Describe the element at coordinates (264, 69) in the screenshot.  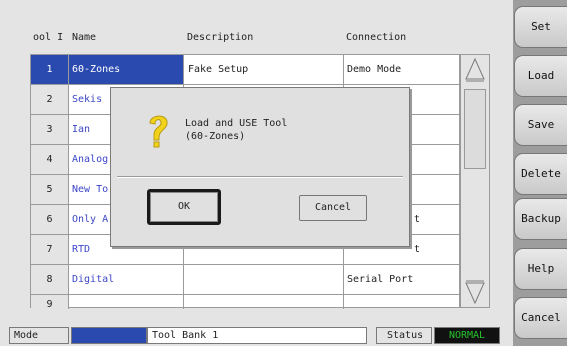
I see `tool-description: Fake Setup` at that location.